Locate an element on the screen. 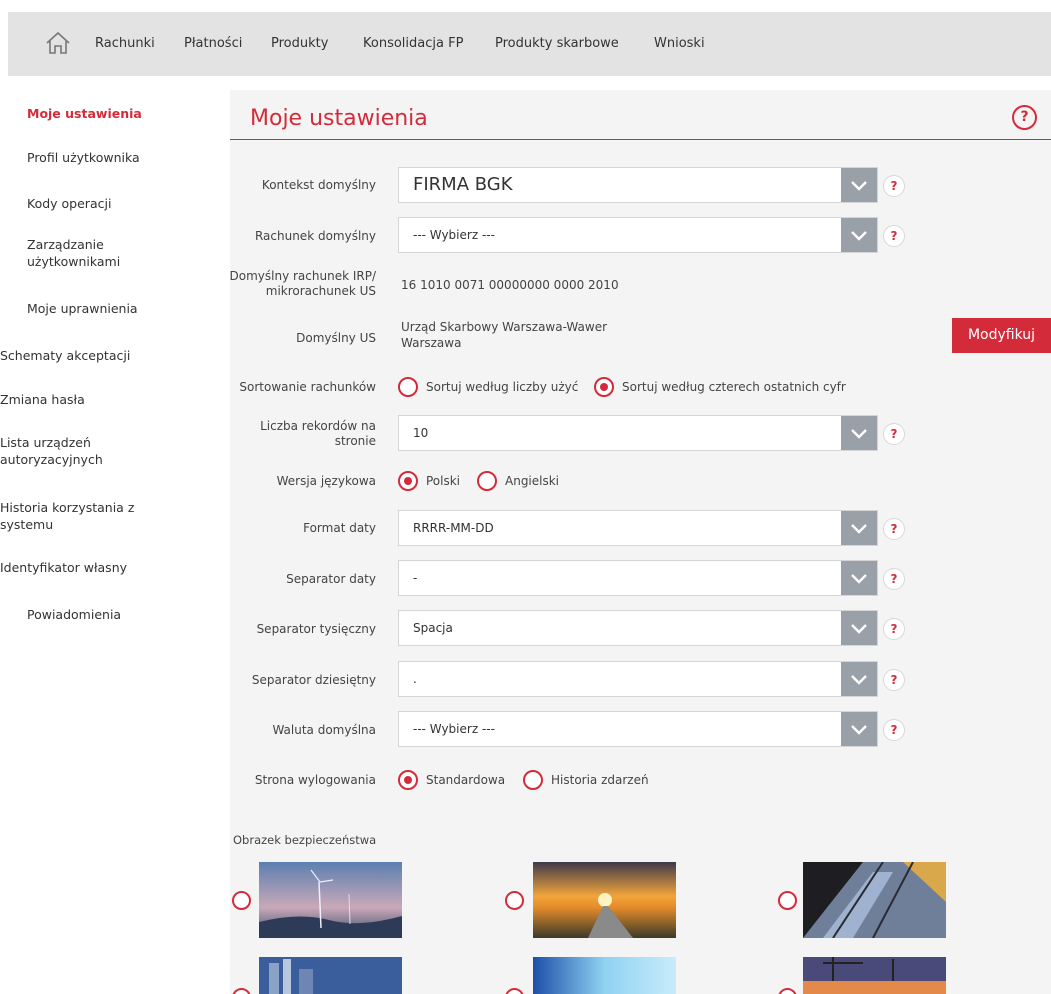 The width and height of the screenshot is (1051, 994). nav-rachunki: Rachunki is located at coordinates (125, 44).